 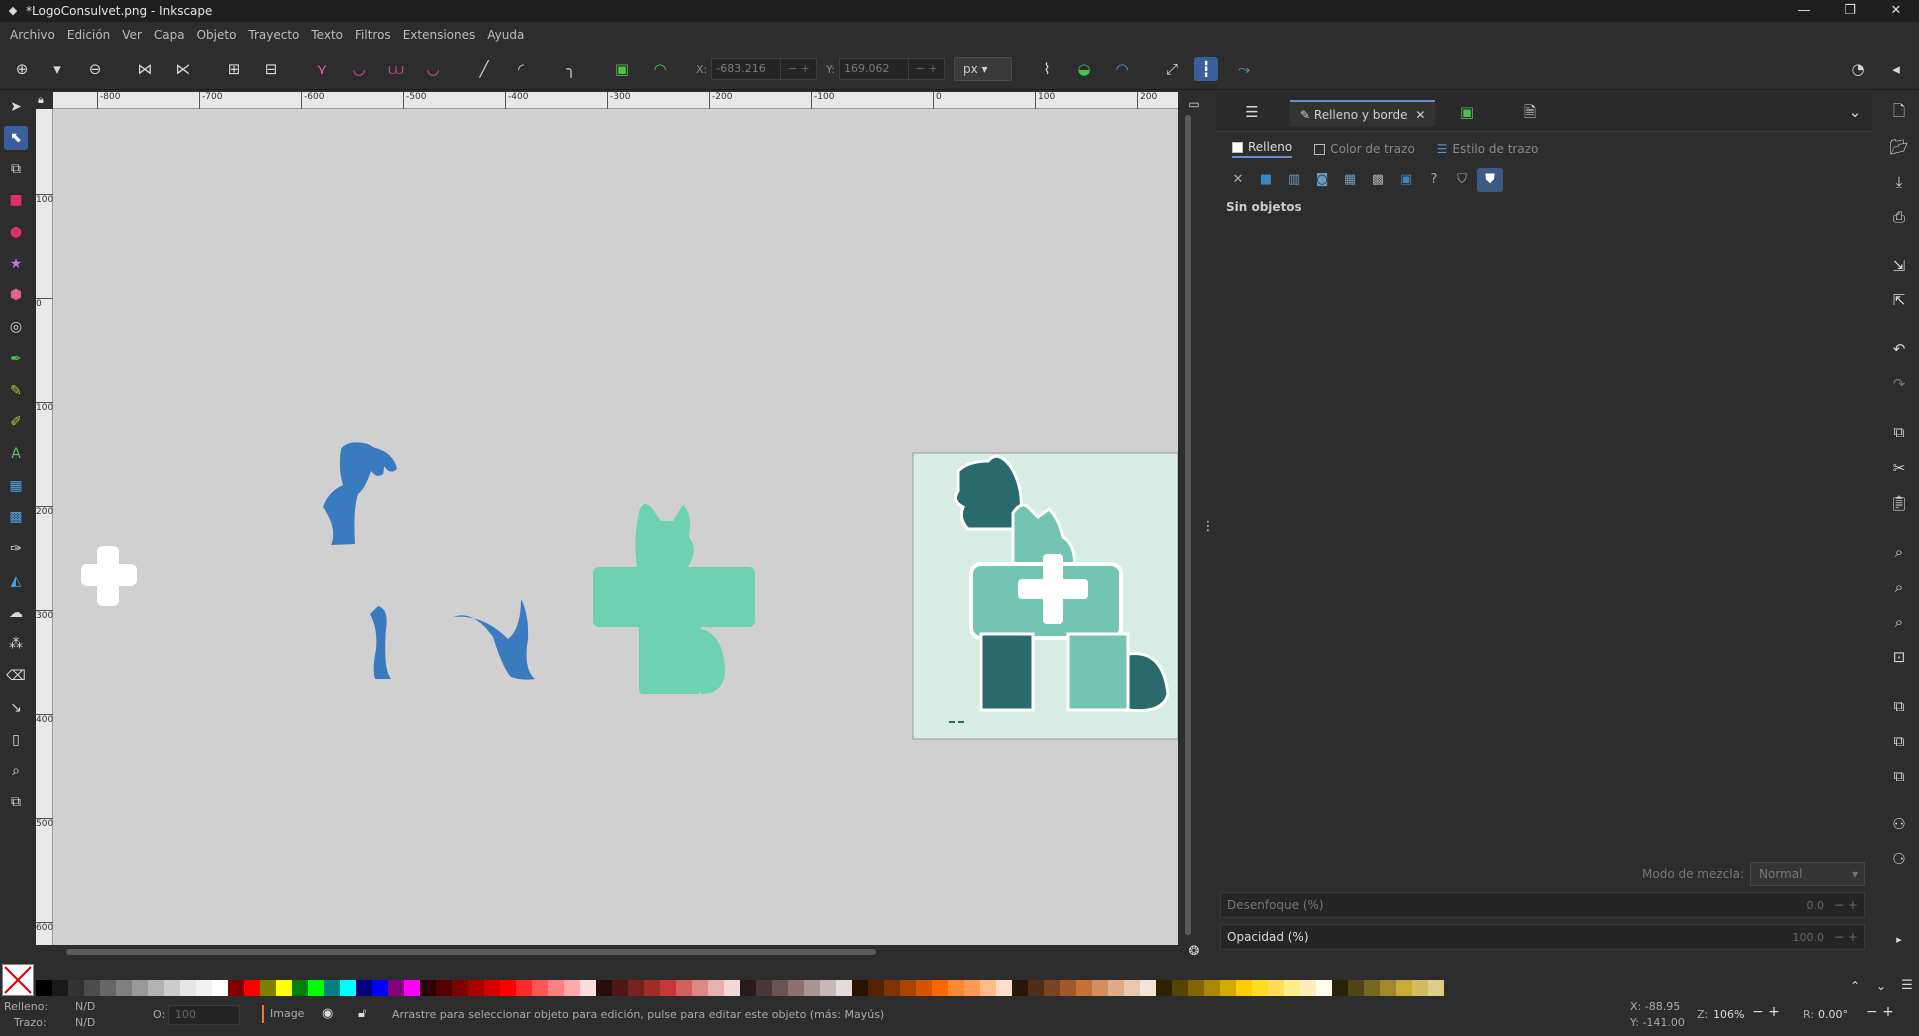 What do you see at coordinates (109, 576) in the screenshot?
I see `white-cross-shape` at bounding box center [109, 576].